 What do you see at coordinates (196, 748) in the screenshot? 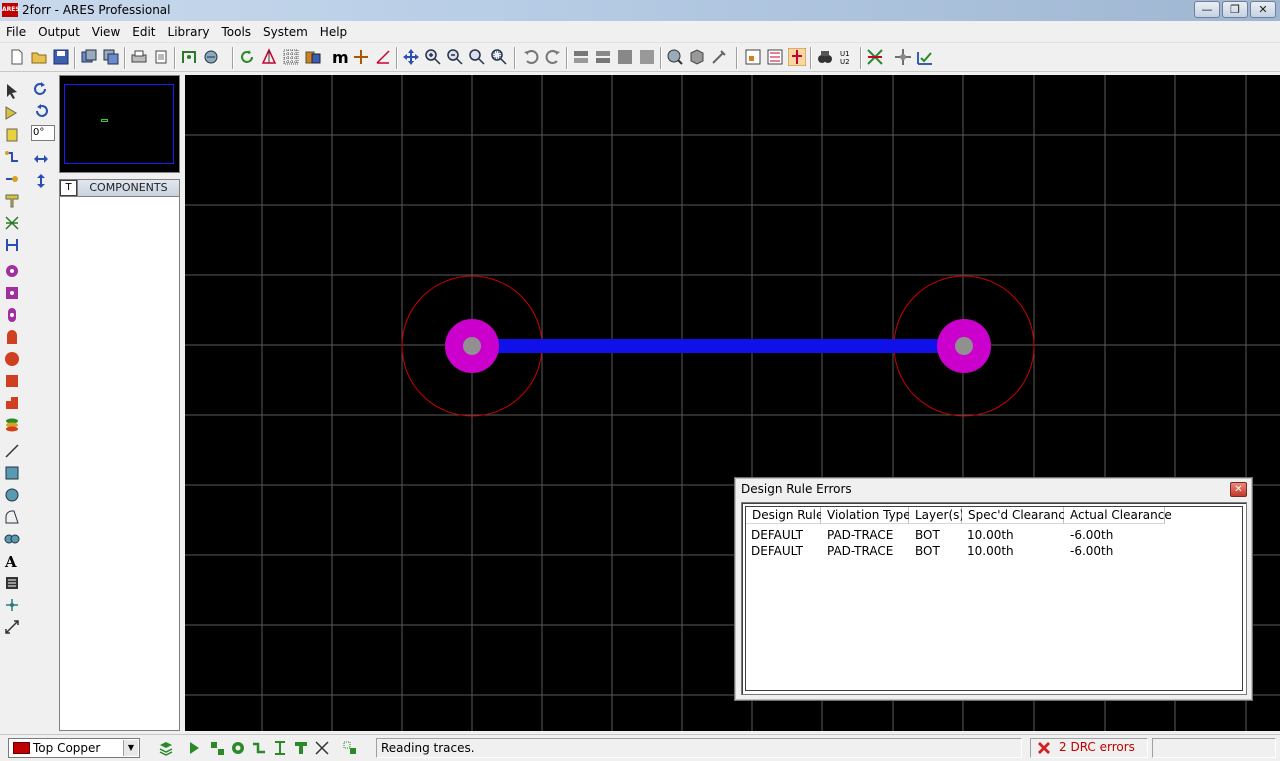
I see `filter-components-icon` at bounding box center [196, 748].